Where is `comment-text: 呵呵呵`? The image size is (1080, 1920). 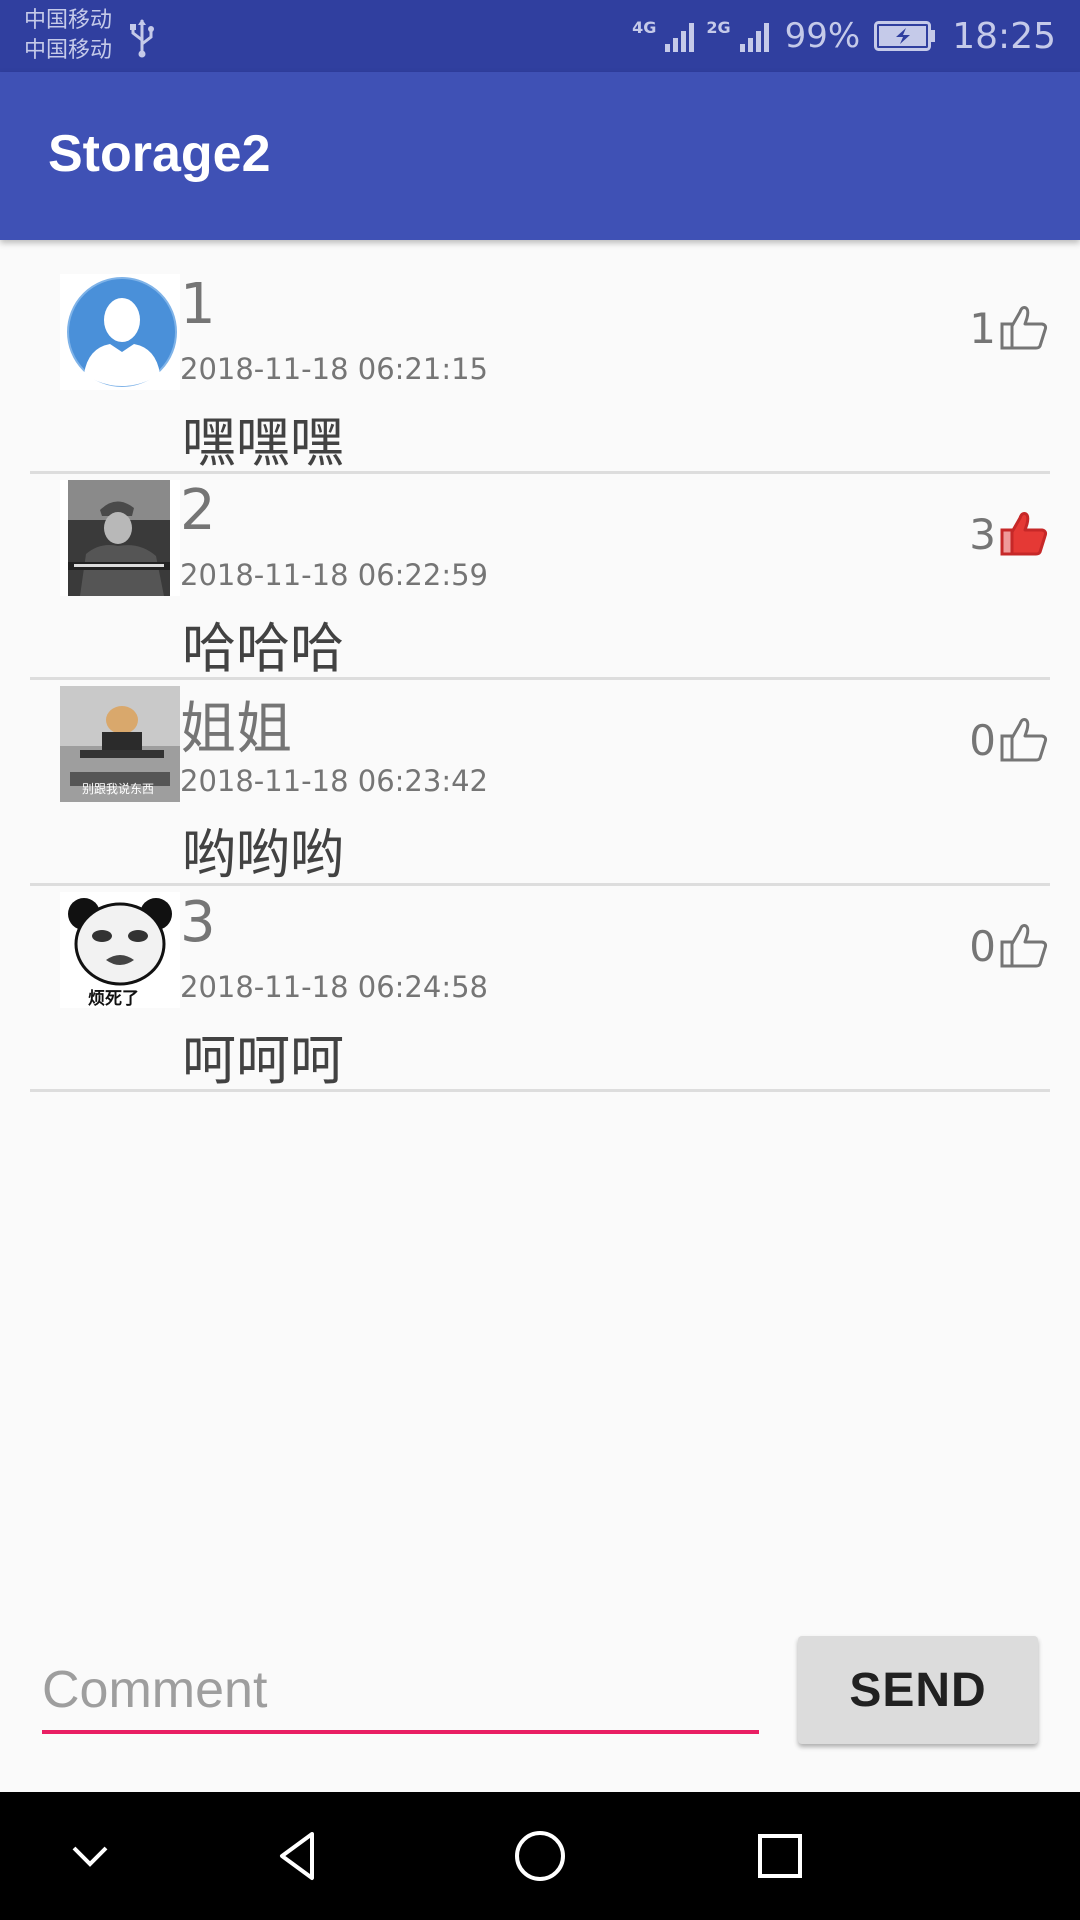 comment-text: 呵呵呵 is located at coordinates (263, 1060).